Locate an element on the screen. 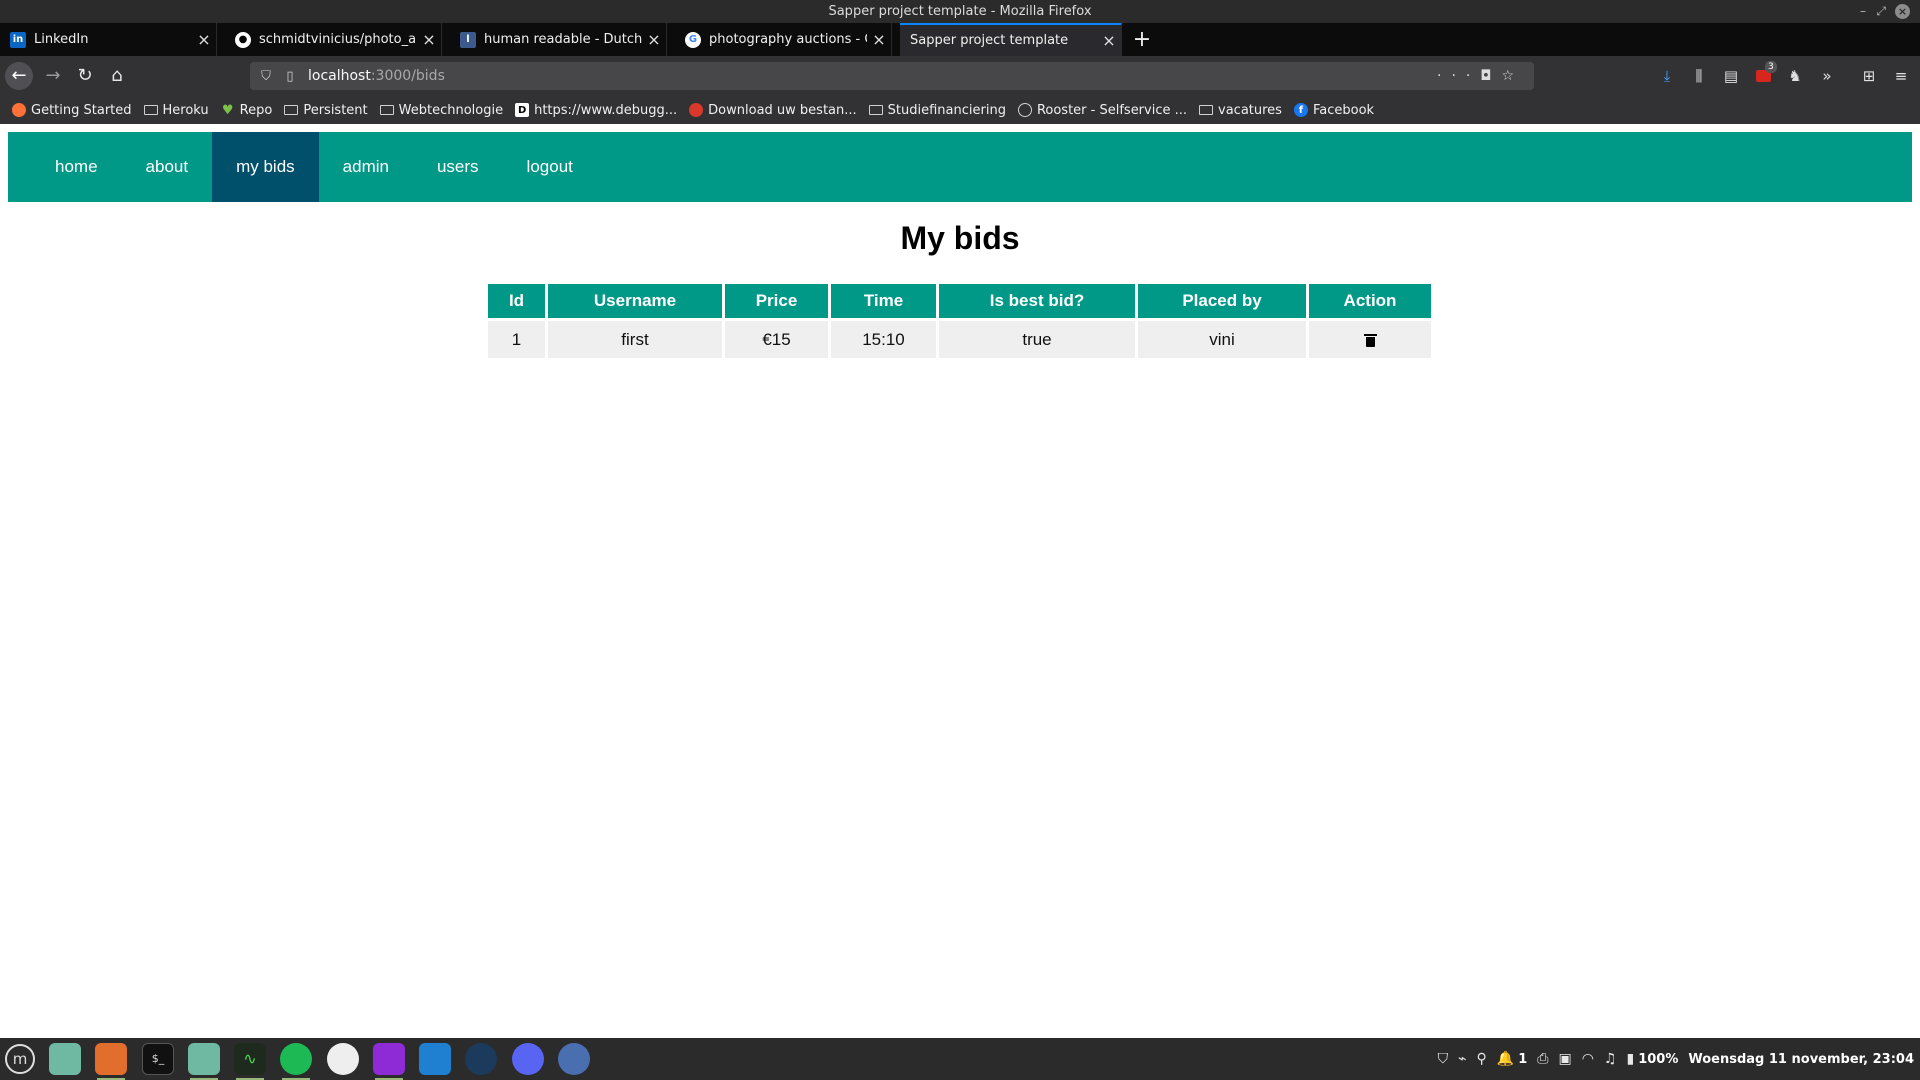 The width and height of the screenshot is (1920, 1080). file-manager-icon is located at coordinates (204, 1061).